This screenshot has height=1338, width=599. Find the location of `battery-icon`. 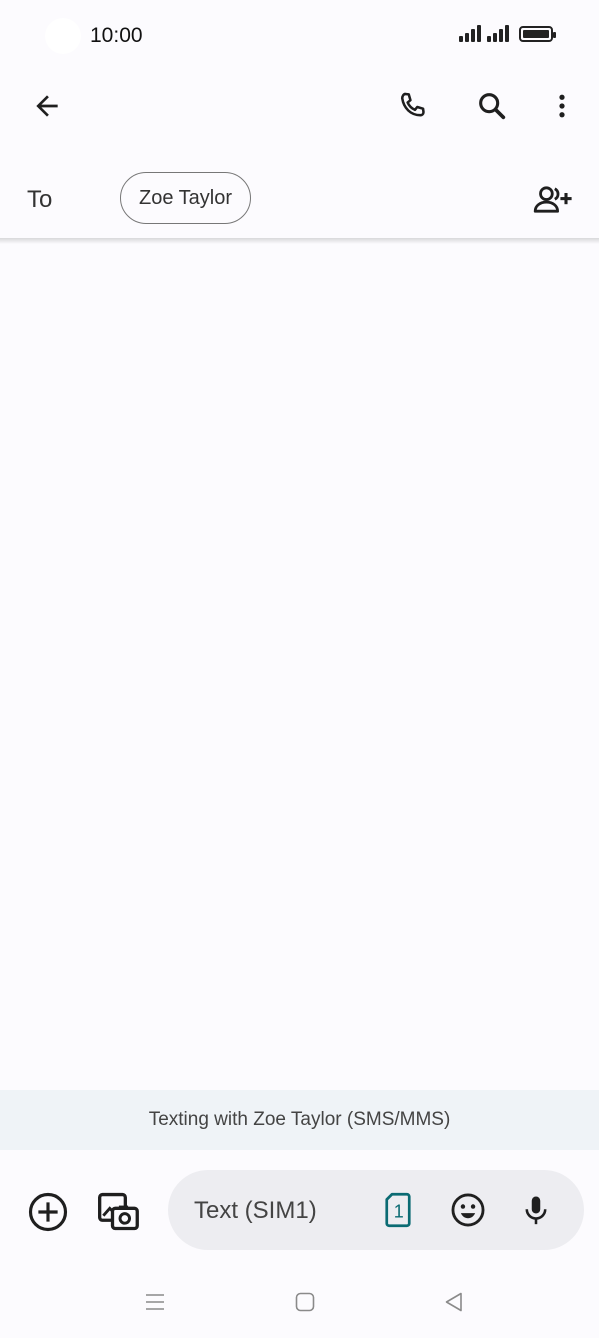

battery-icon is located at coordinates (537, 34).